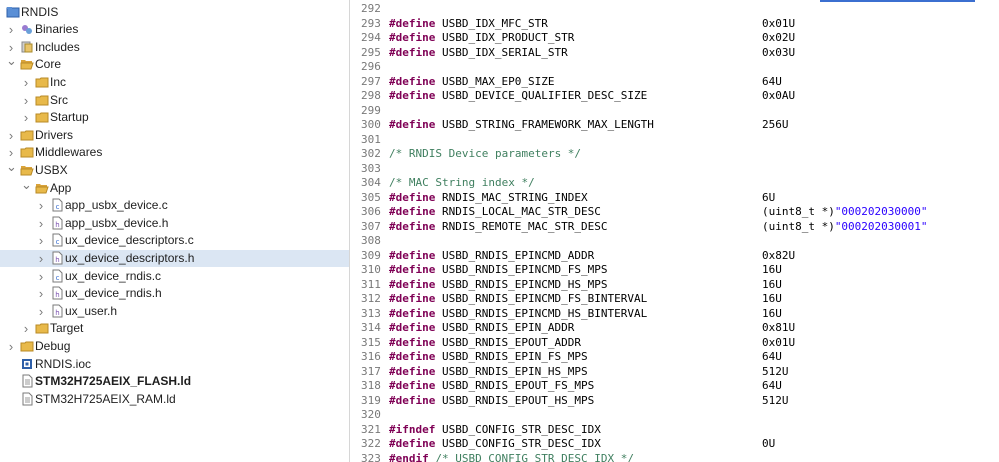 The image size is (999, 462). What do you see at coordinates (174, 381) in the screenshot?
I see `tree-item: STM32H725AEIX_FLASH.ld` at bounding box center [174, 381].